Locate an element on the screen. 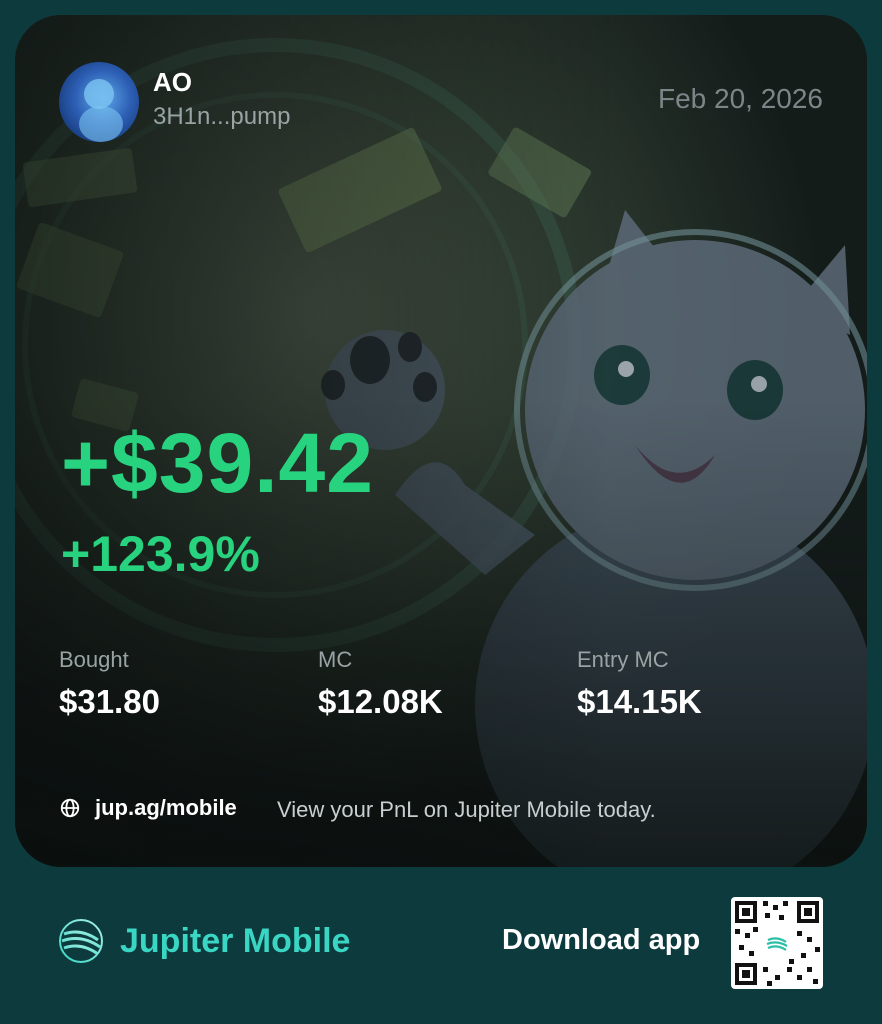  token-avatar is located at coordinates (99, 102).